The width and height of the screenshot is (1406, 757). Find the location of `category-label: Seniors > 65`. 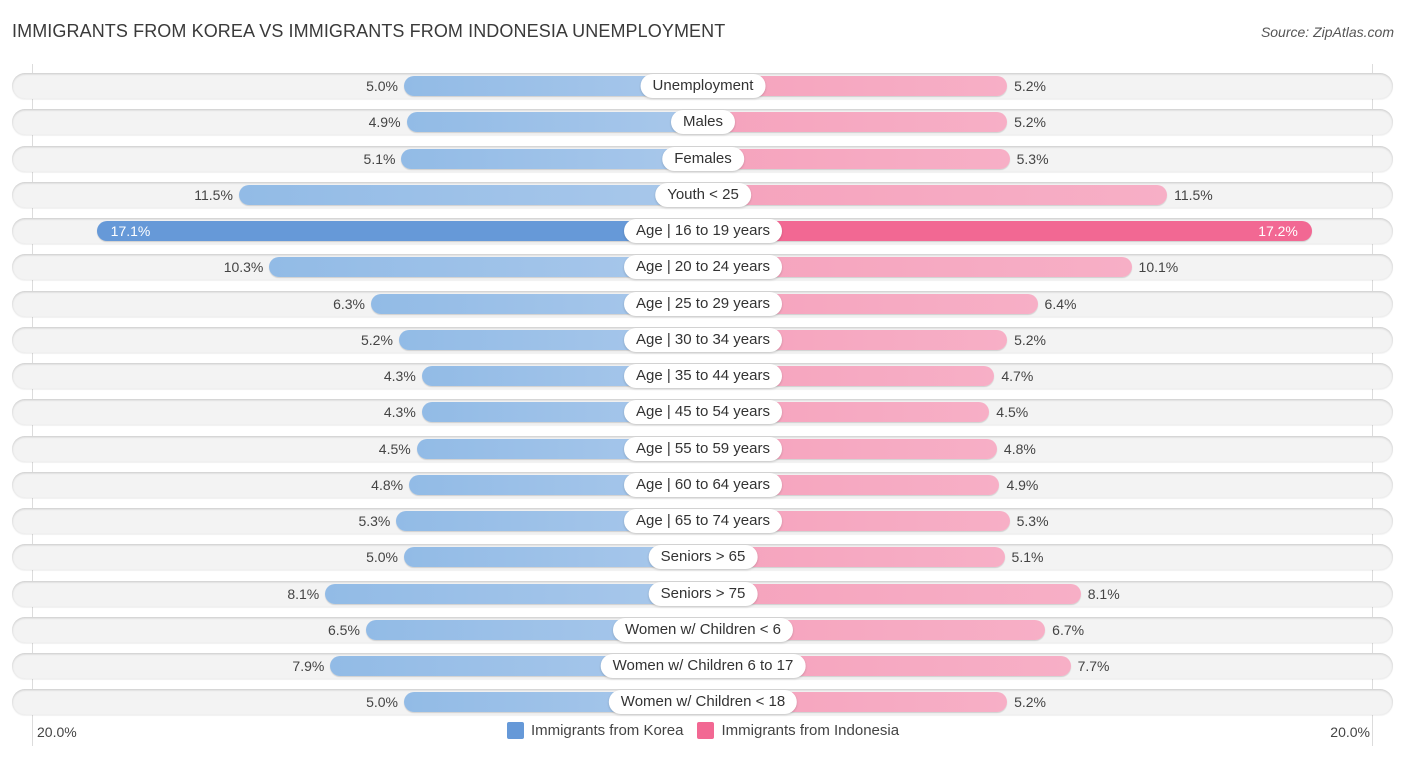

category-label: Seniors > 65 is located at coordinates (703, 557).